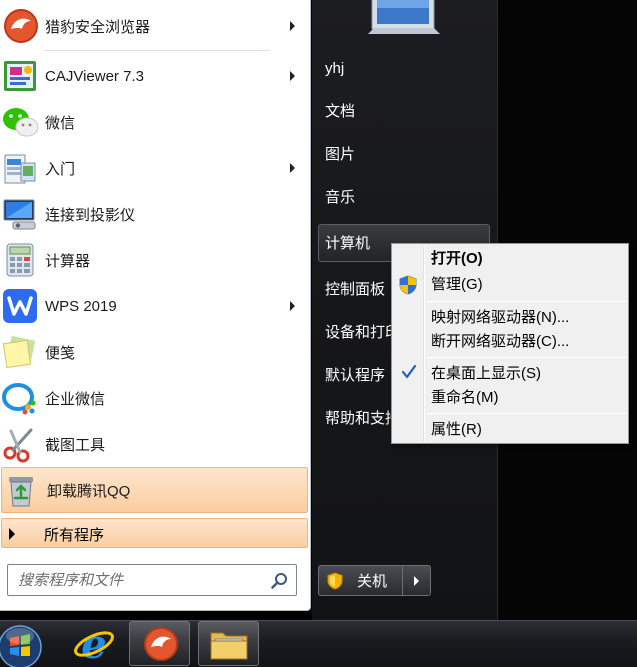 Image resolution: width=637 pixels, height=667 pixels. What do you see at coordinates (20, 76) in the screenshot?
I see `cajviewer-icon` at bounding box center [20, 76].